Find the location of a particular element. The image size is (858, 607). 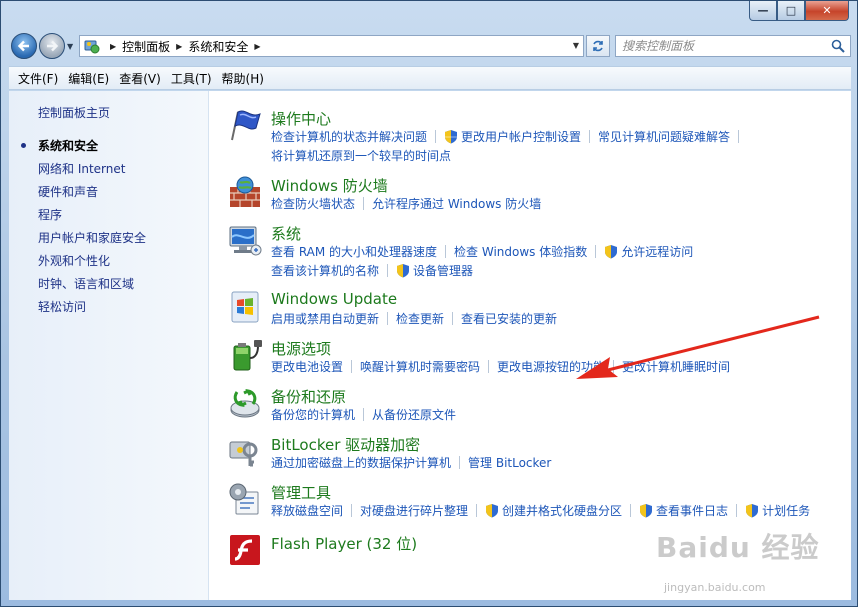

menu-edit: 编辑(E) is located at coordinates (88, 78).